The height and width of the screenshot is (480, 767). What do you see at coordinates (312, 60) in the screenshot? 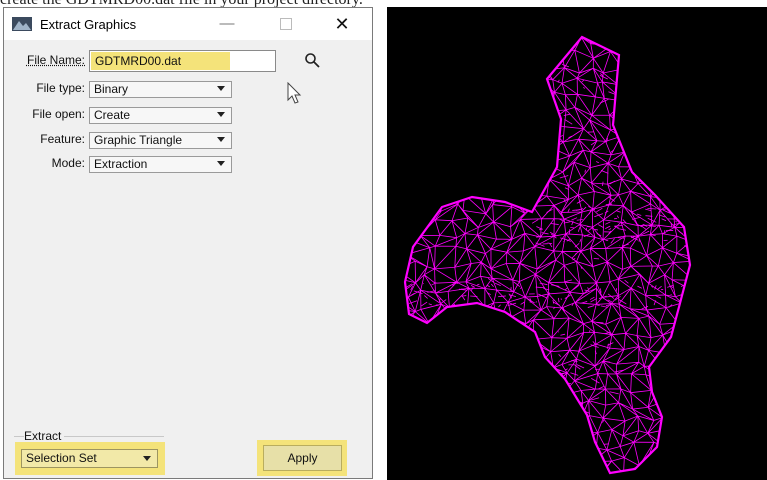
I see `search-icon` at bounding box center [312, 60].